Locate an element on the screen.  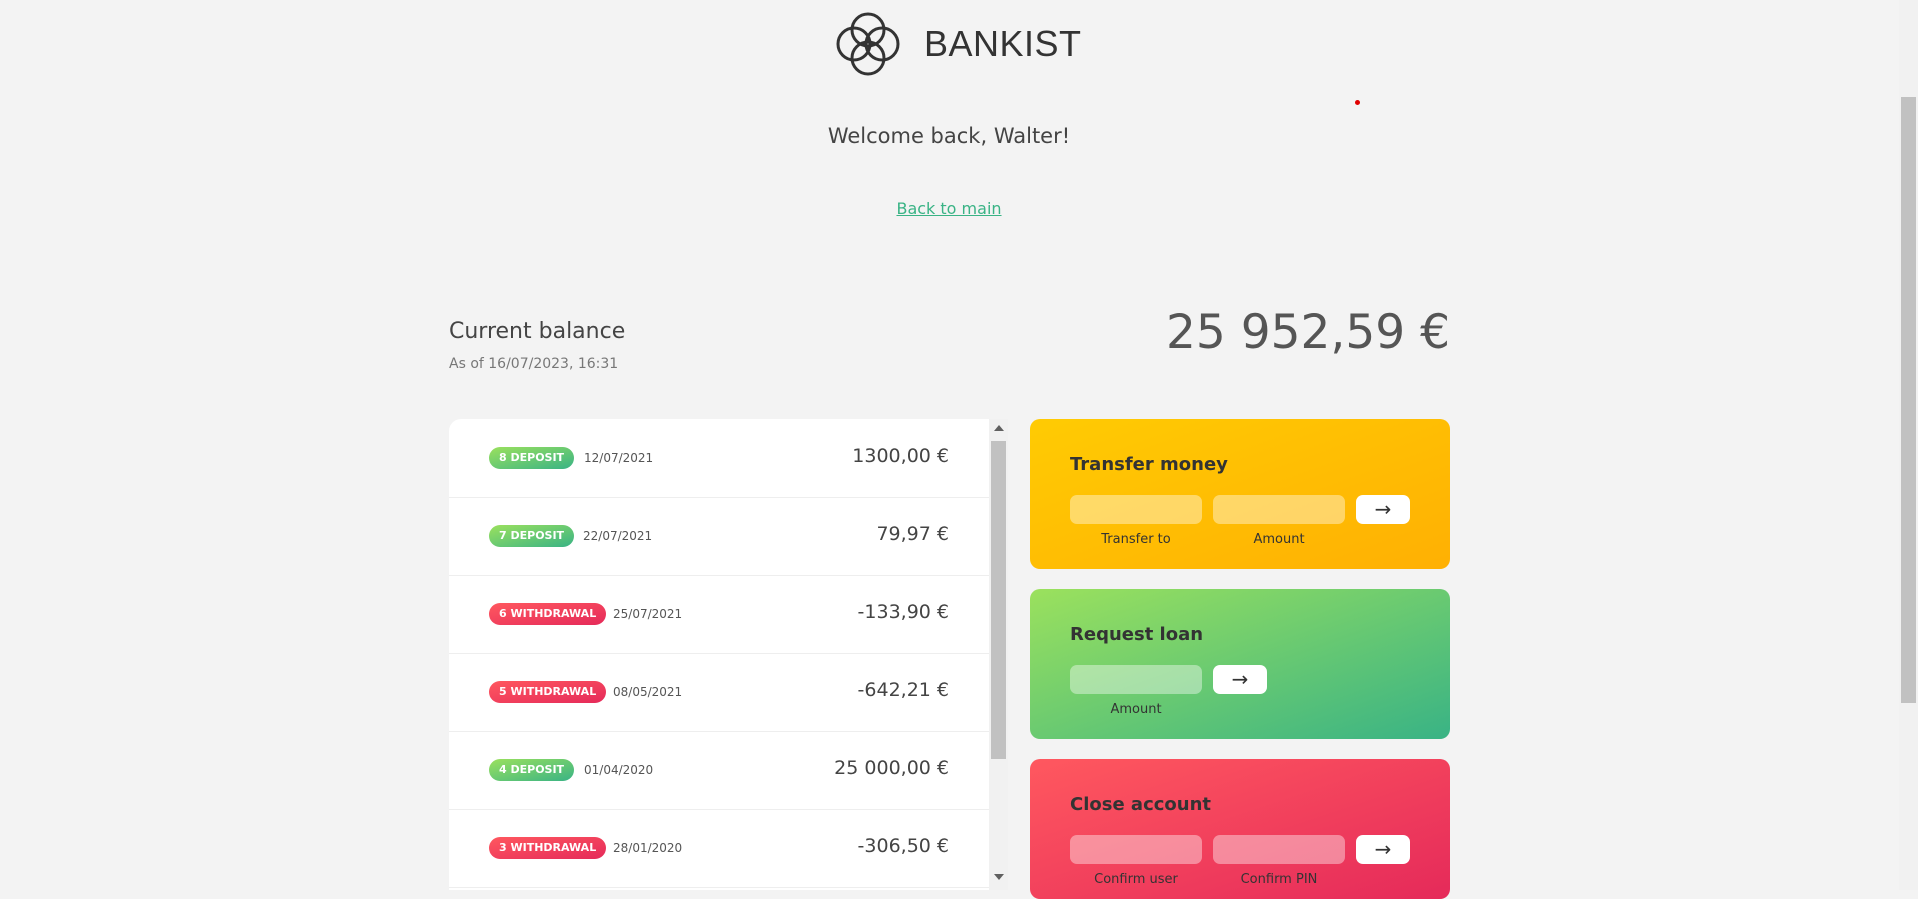
movement-value: -133,90 € is located at coordinates (903, 612).